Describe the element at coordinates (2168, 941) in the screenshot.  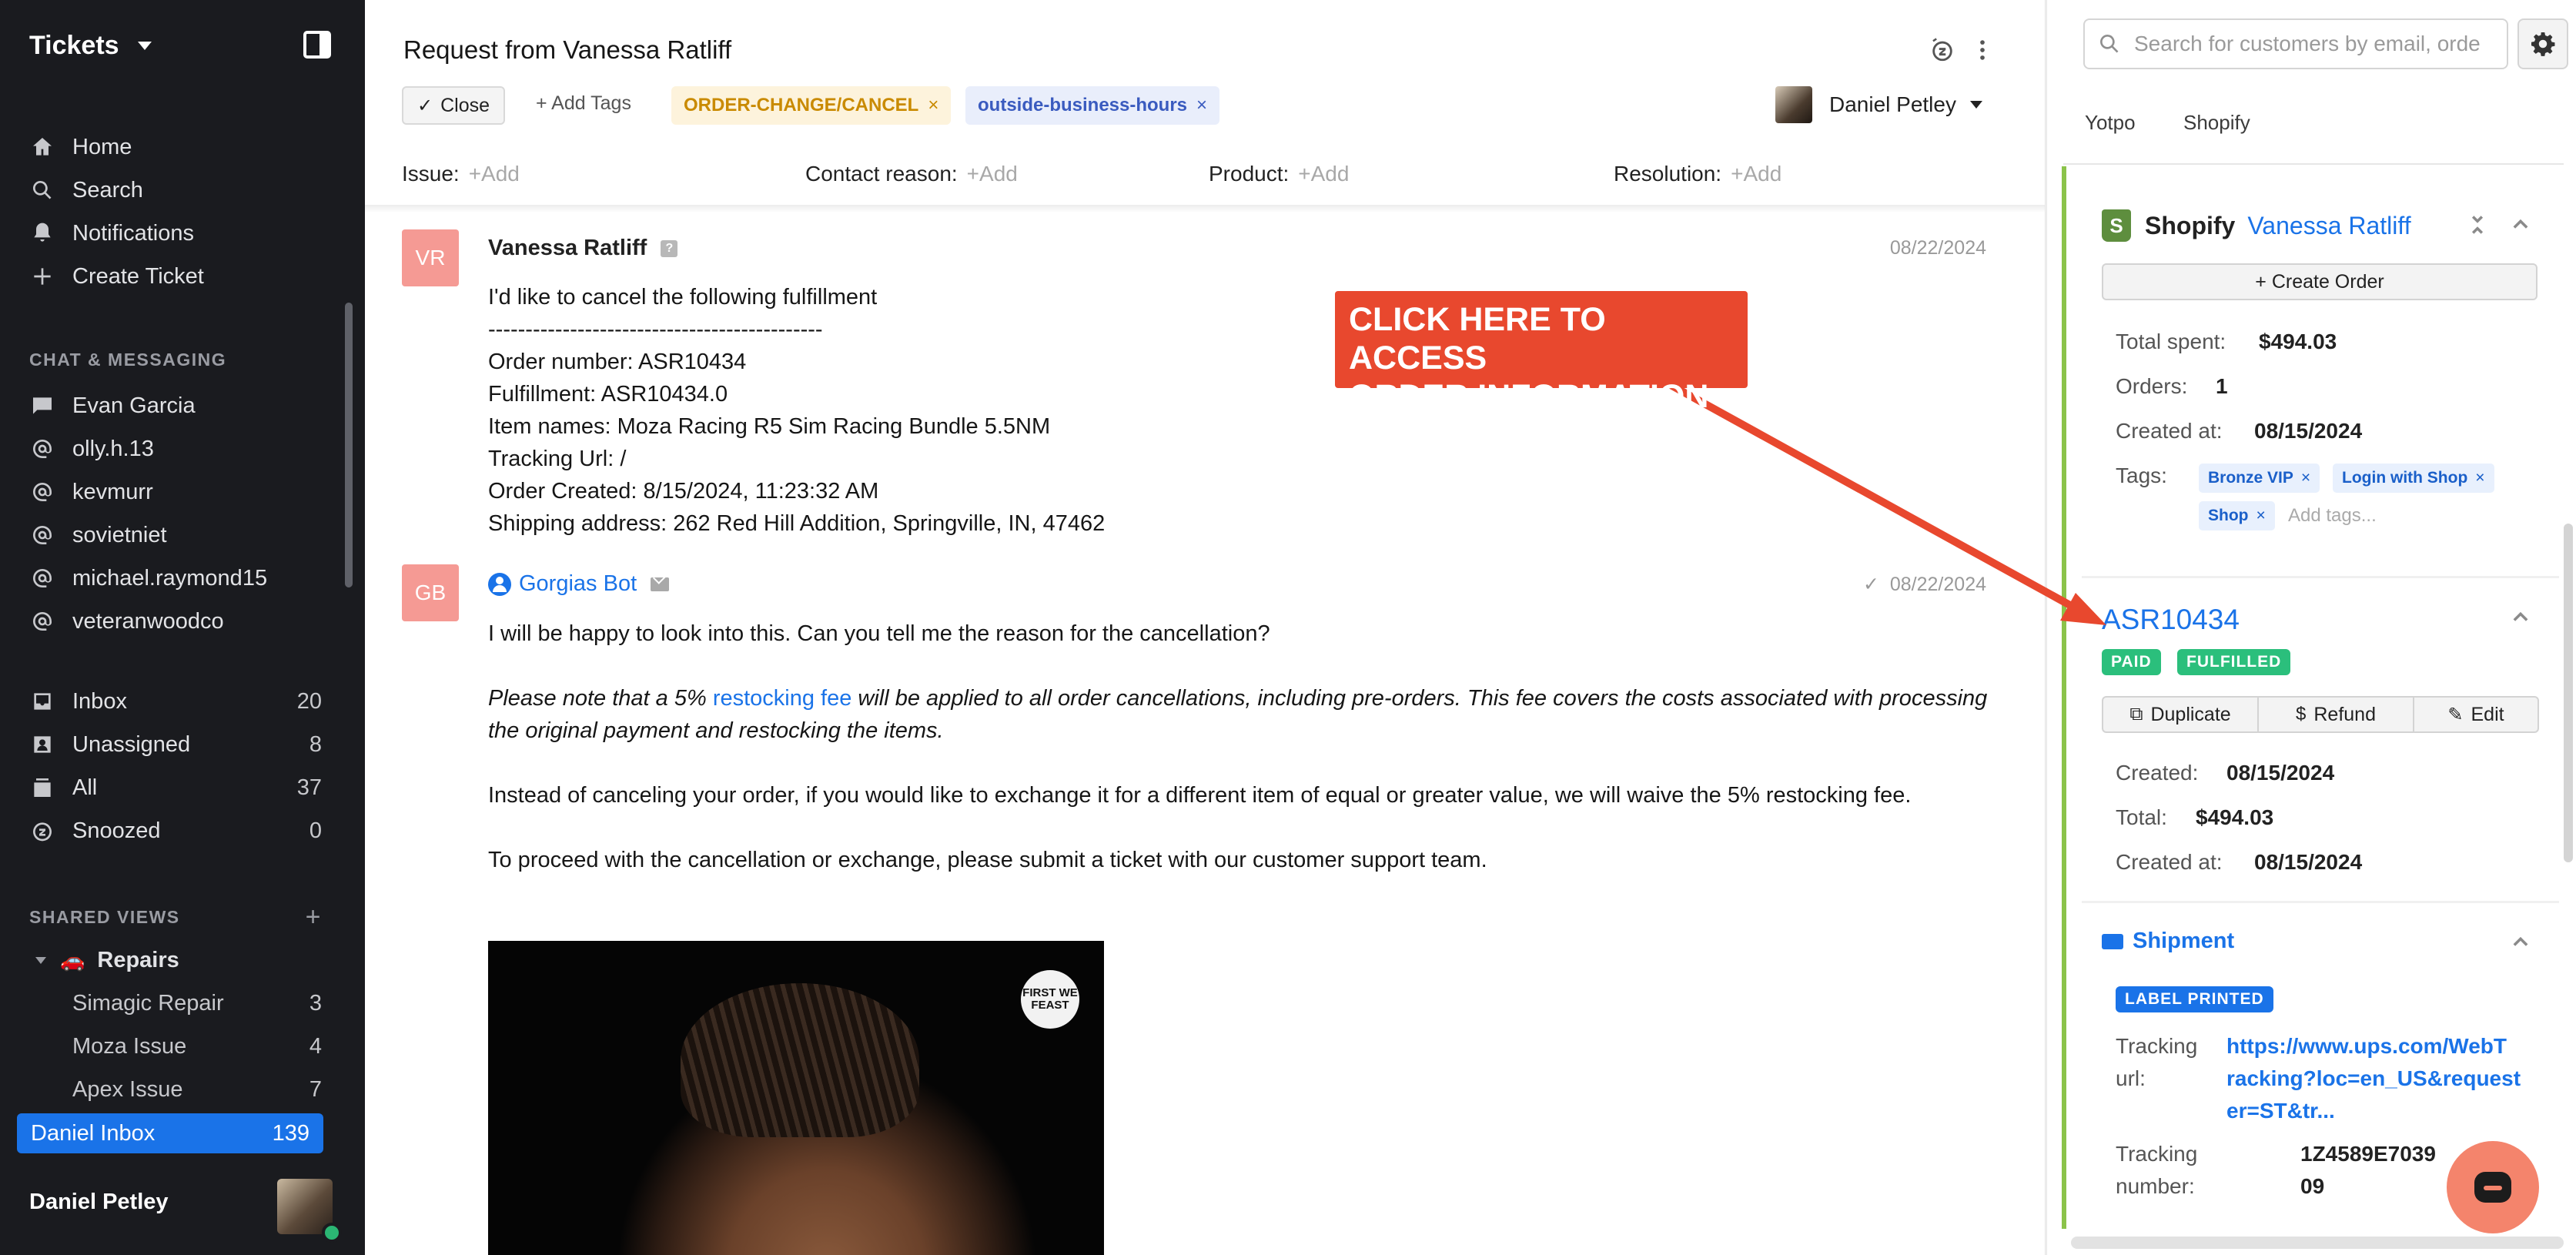
I see `shipment-header: Shipment` at that location.